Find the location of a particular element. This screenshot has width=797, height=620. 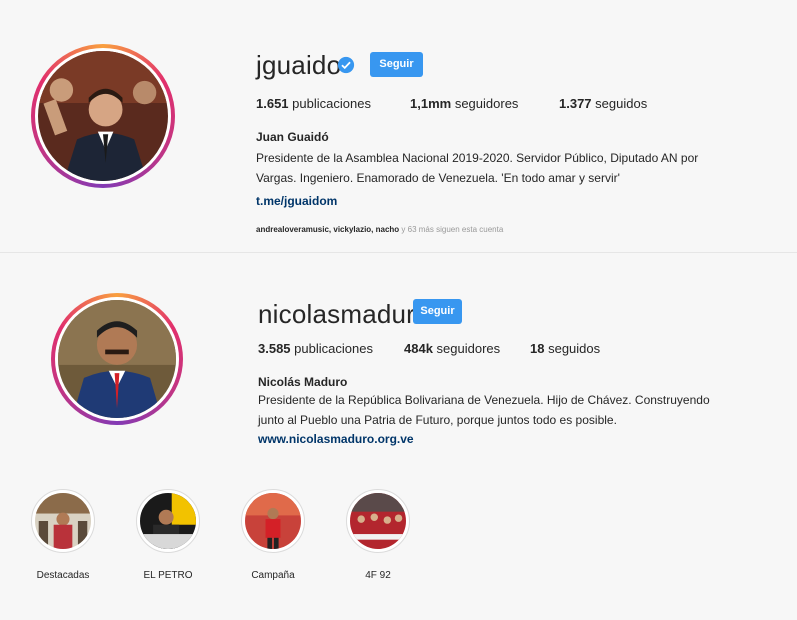

story-highlight-el-petro: EL PETRO is located at coordinates (168, 535).